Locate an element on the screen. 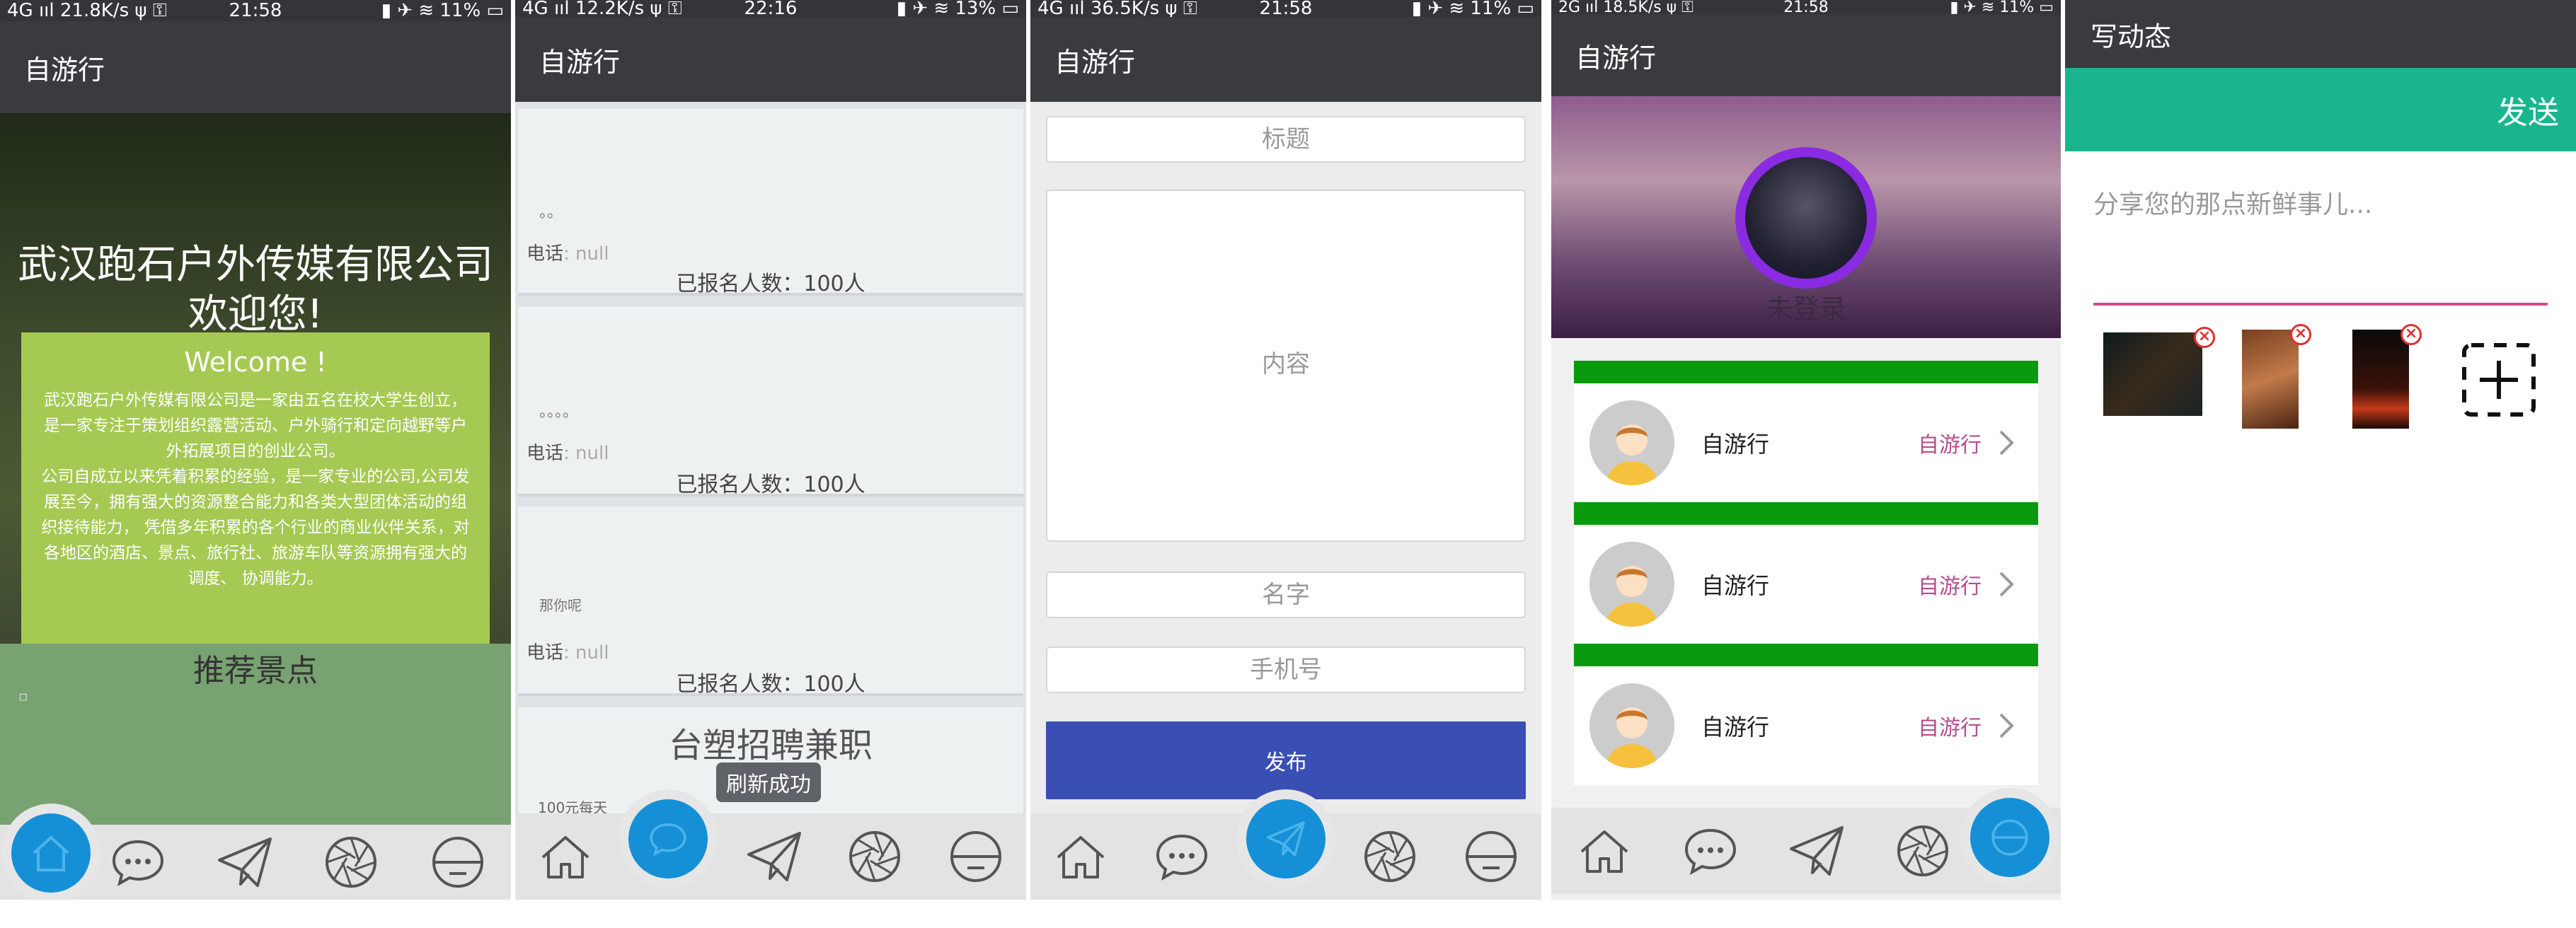  content-input: 内容 is located at coordinates (1286, 366).